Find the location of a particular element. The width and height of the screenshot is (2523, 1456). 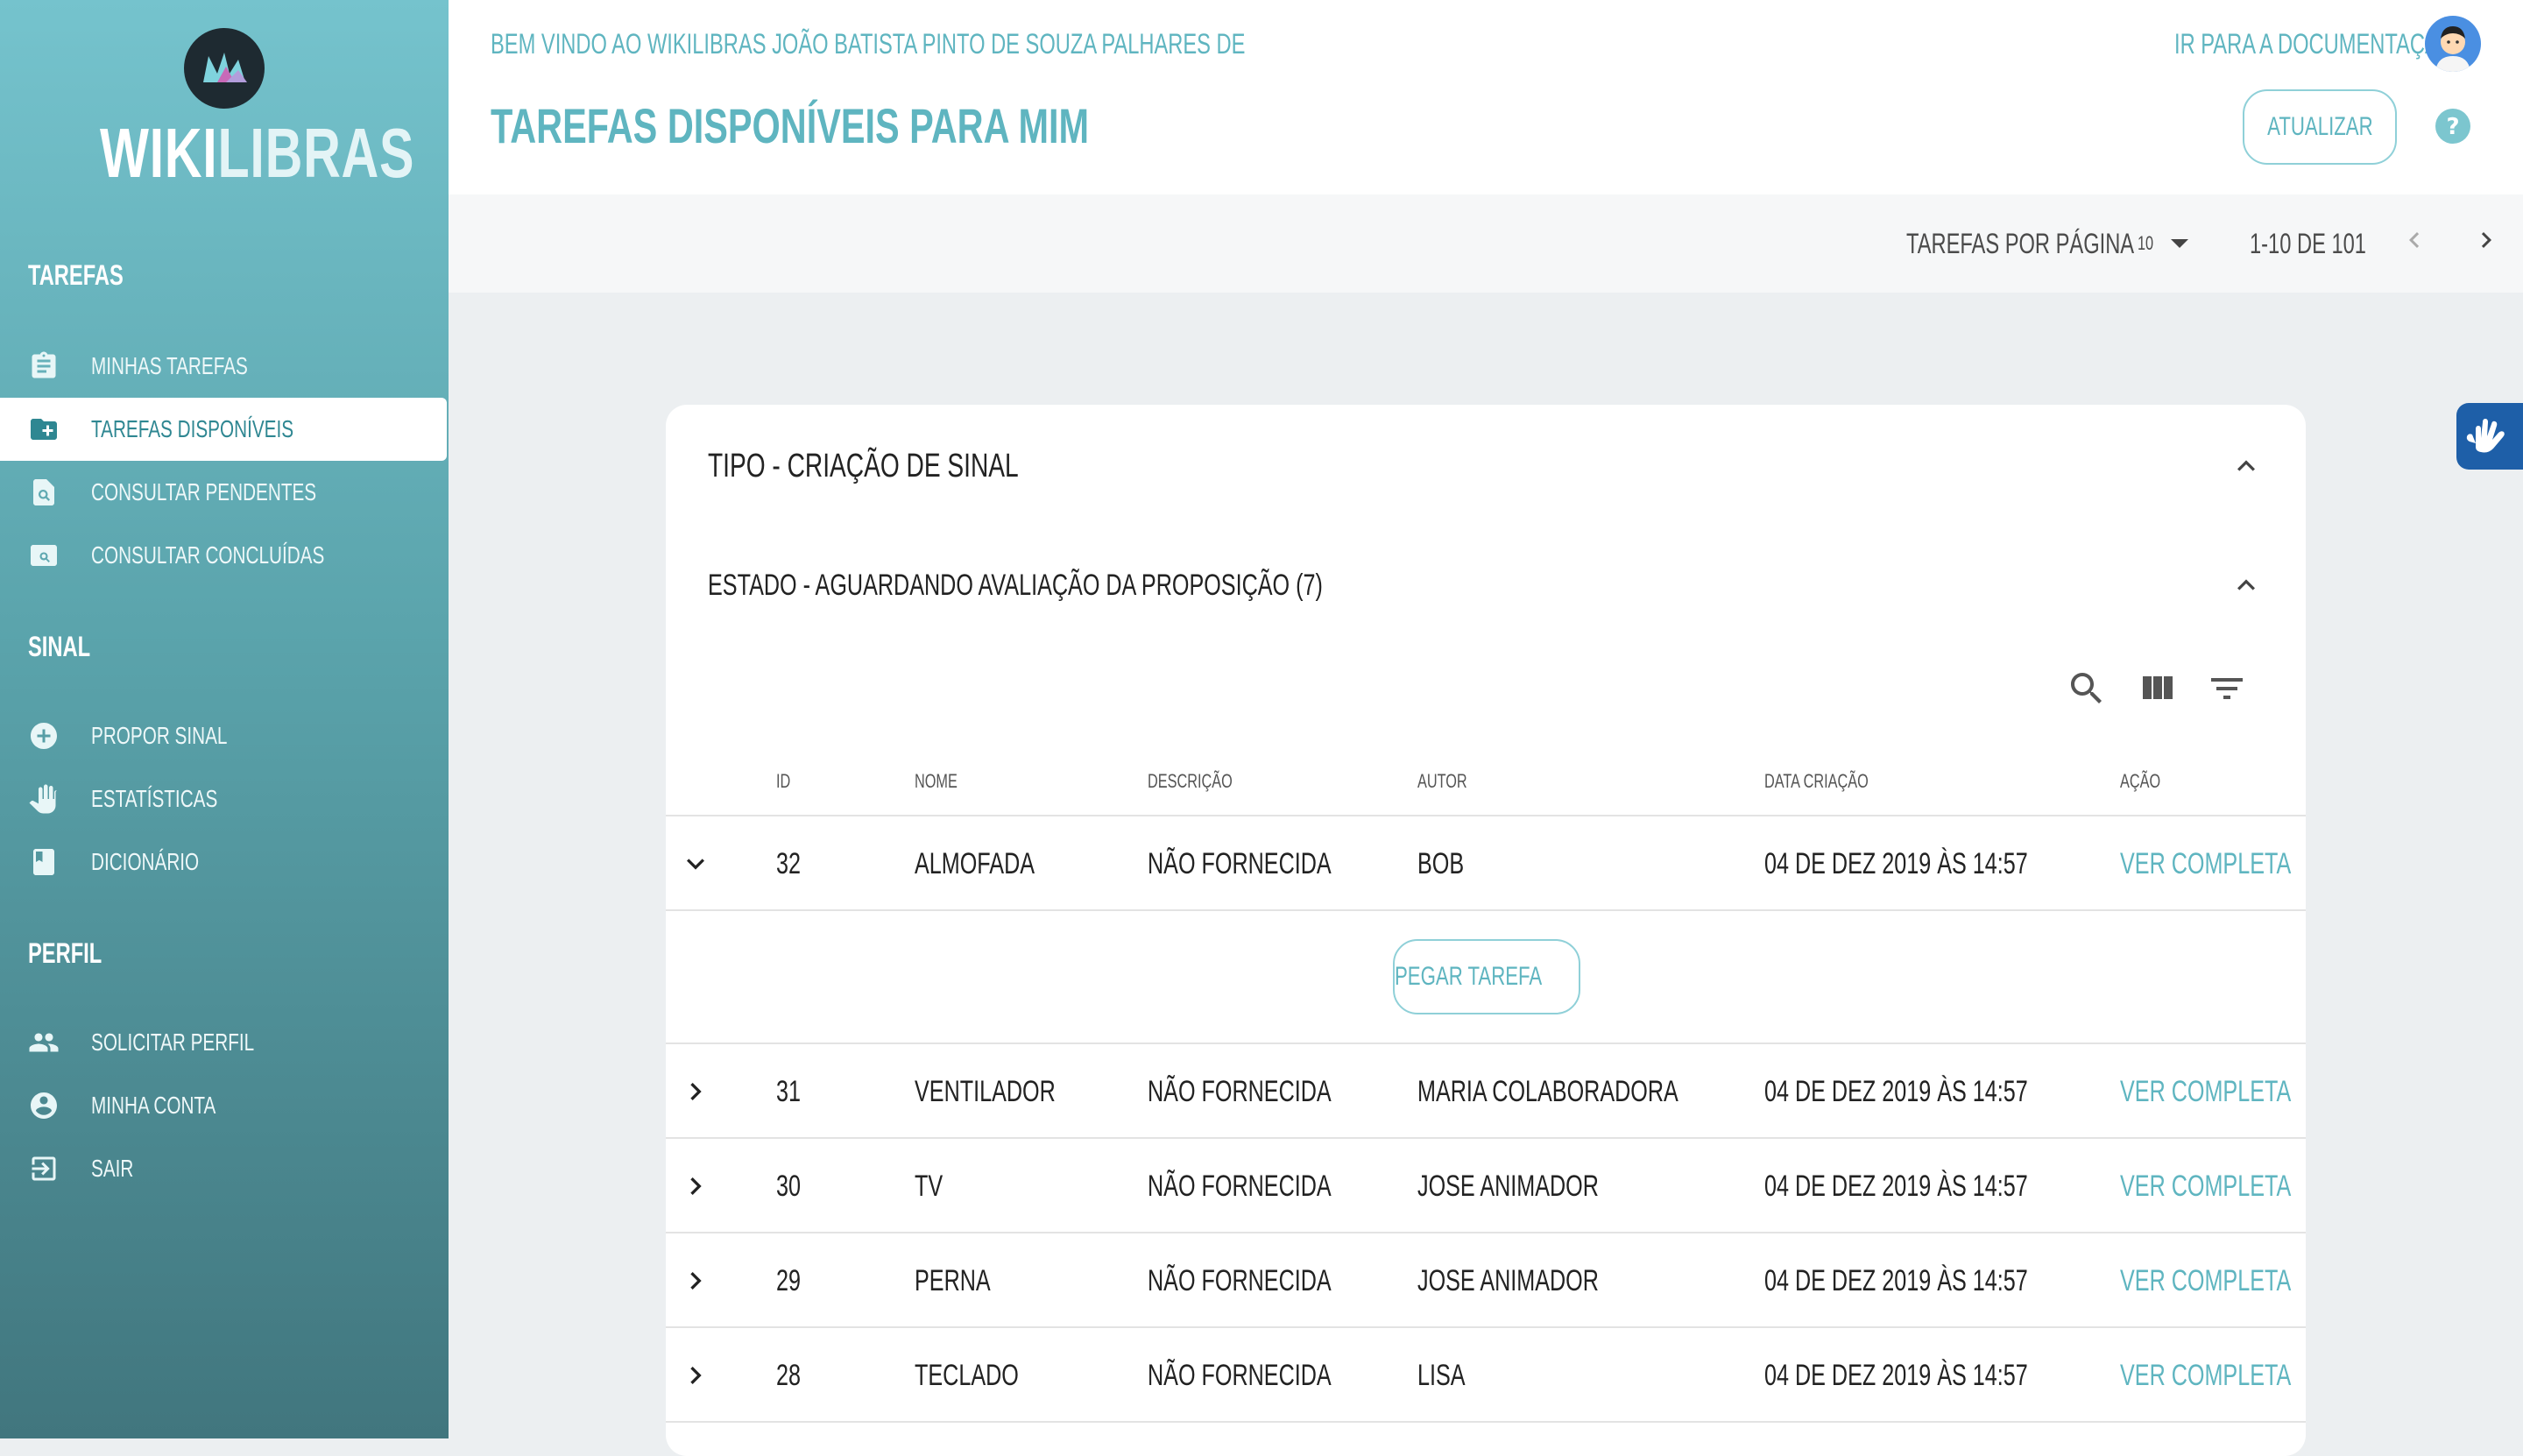

sidebar-item-estatisticas: ESTATÍSTICAS is located at coordinates (223, 798).